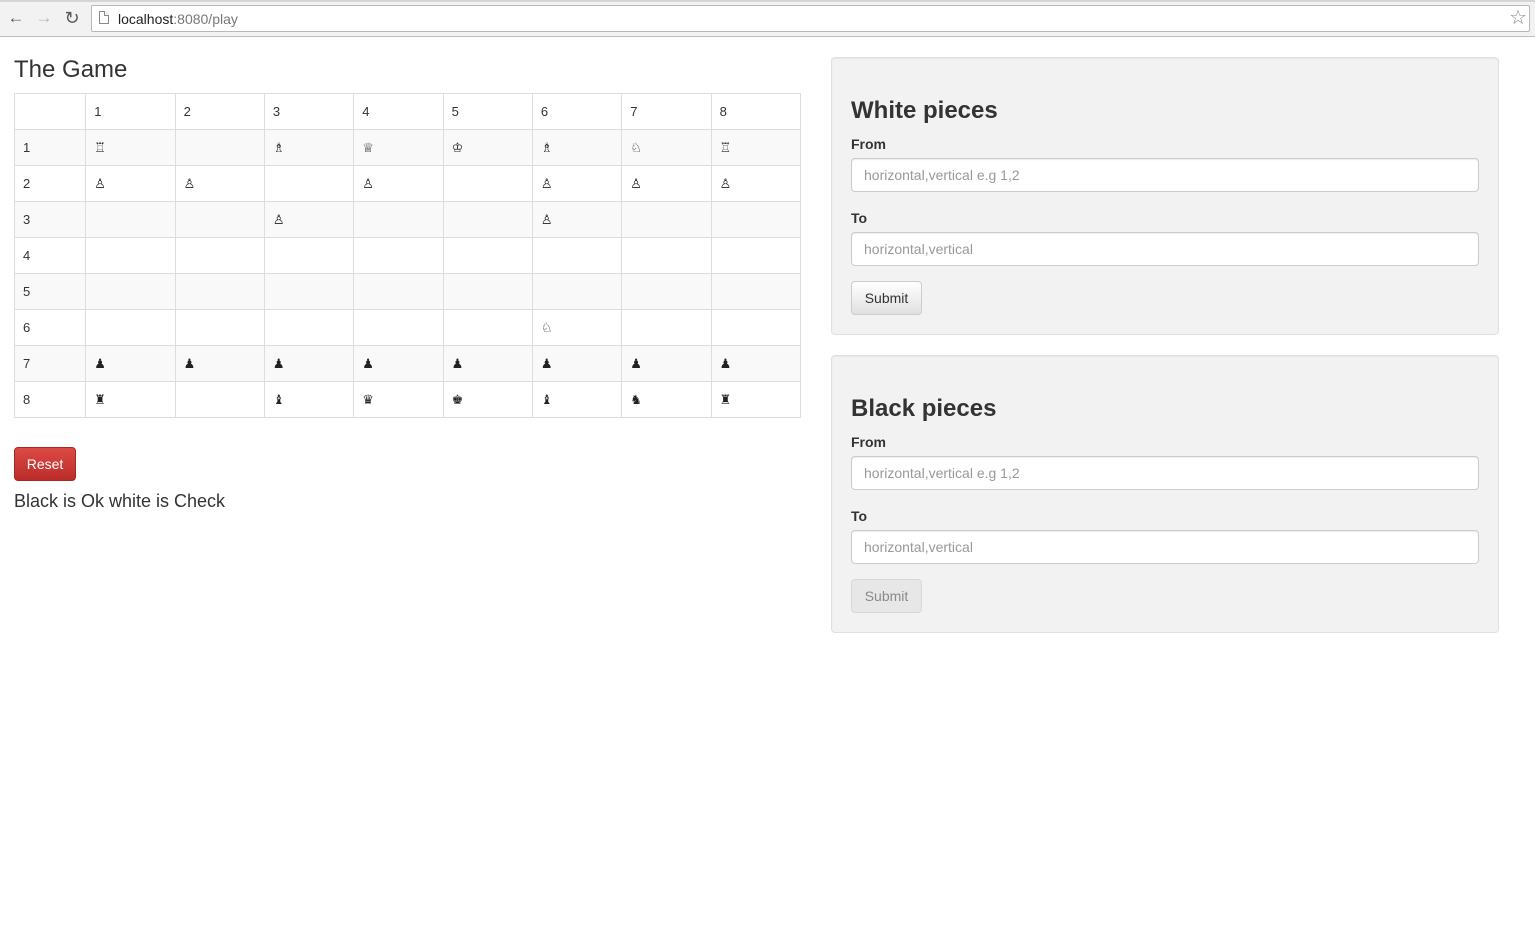 This screenshot has width=1535, height=937. Describe the element at coordinates (309, 399) in the screenshot. I see `board-cell: ♝` at that location.